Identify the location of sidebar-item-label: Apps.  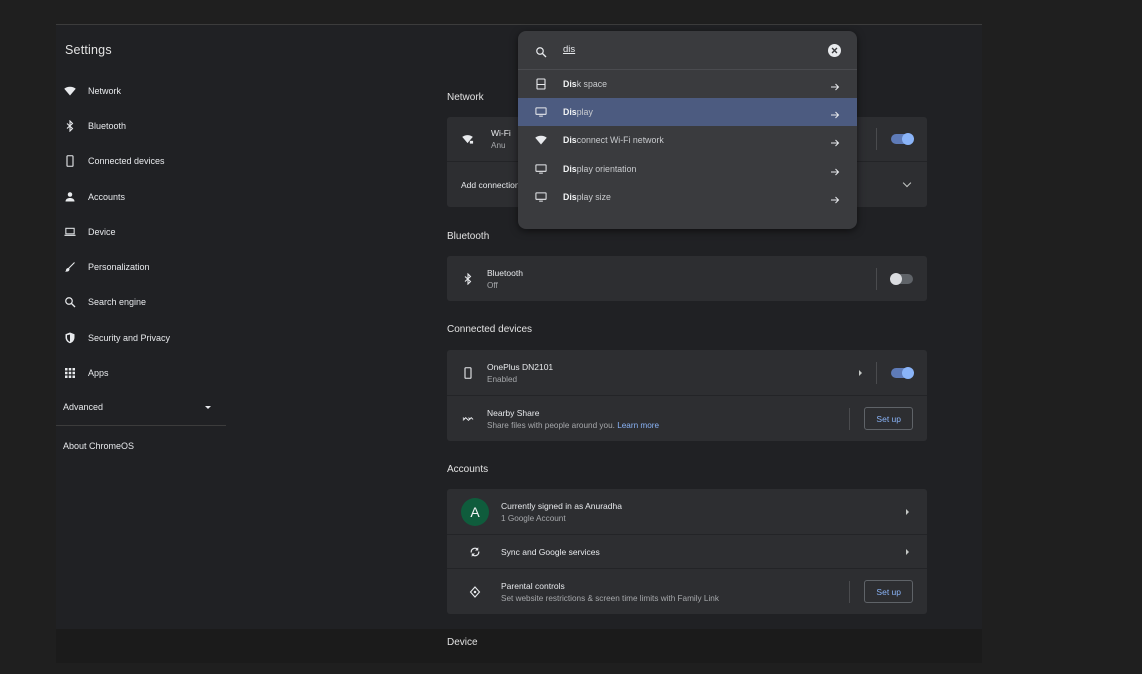
(98, 373).